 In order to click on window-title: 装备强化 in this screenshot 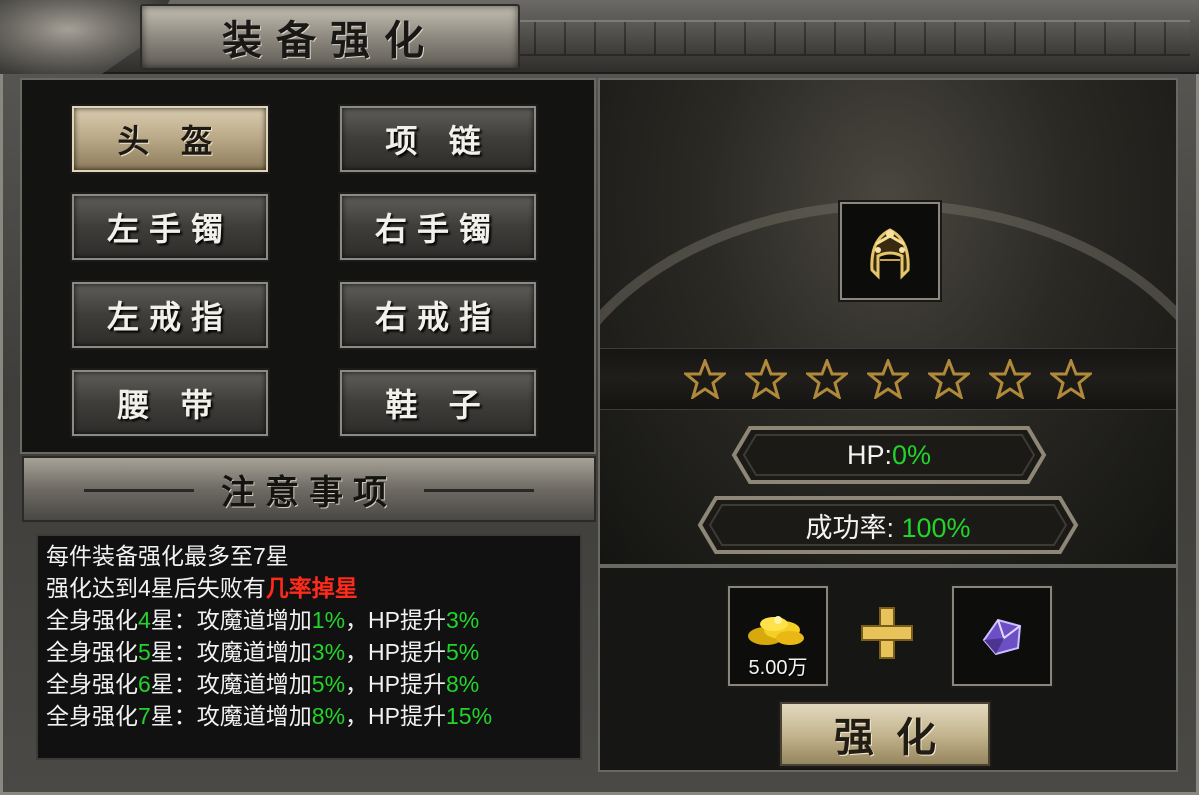, I will do `click(330, 40)`.